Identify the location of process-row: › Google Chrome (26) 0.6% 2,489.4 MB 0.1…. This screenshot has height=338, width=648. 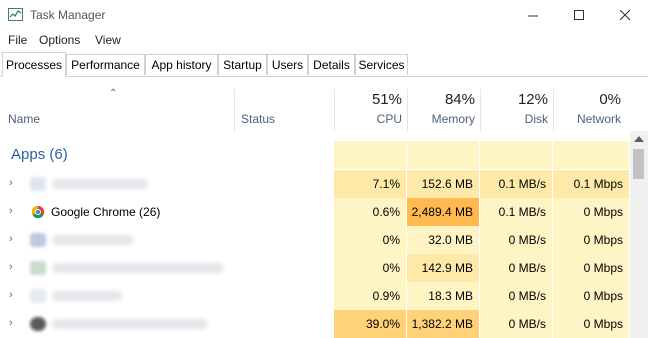
(315, 212).